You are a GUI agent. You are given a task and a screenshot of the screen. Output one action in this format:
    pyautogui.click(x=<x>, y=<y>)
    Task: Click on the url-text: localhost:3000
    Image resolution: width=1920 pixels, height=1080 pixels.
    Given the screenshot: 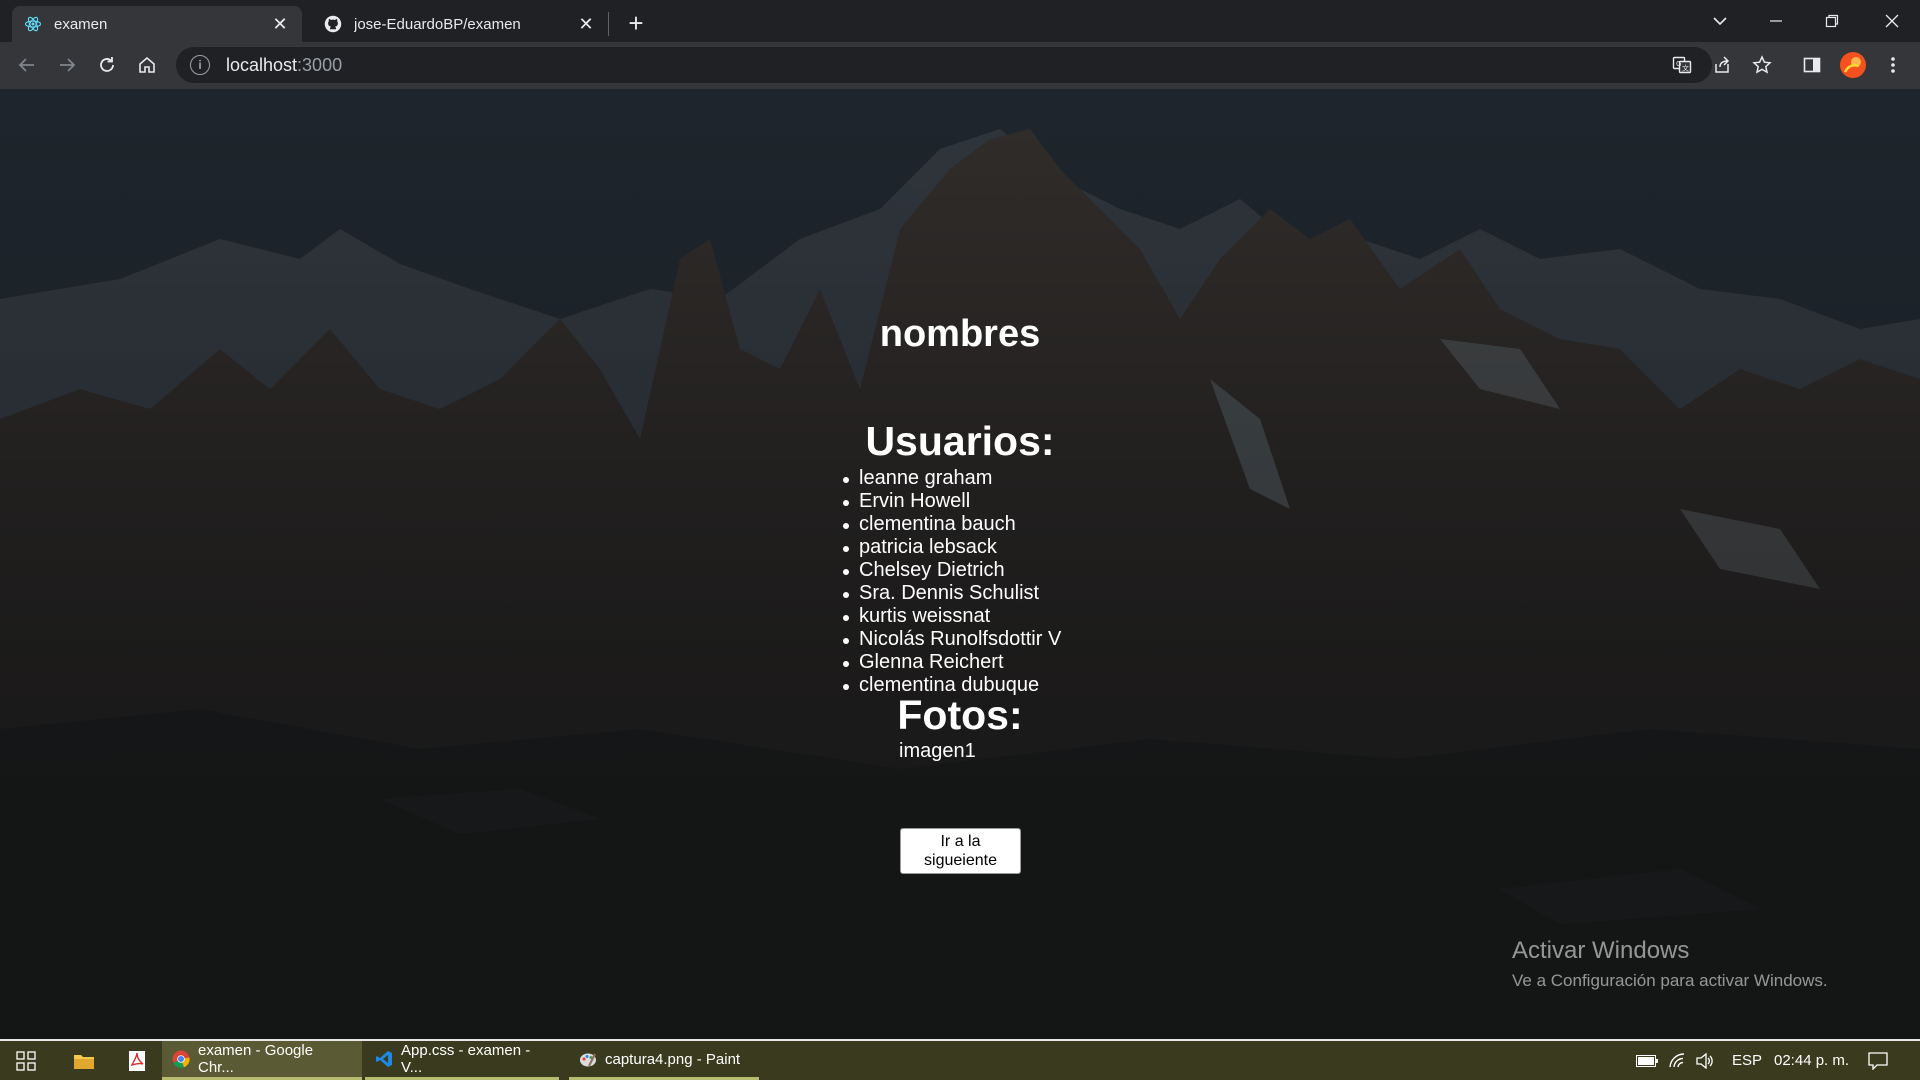 What is the action you would take?
    pyautogui.click(x=284, y=65)
    